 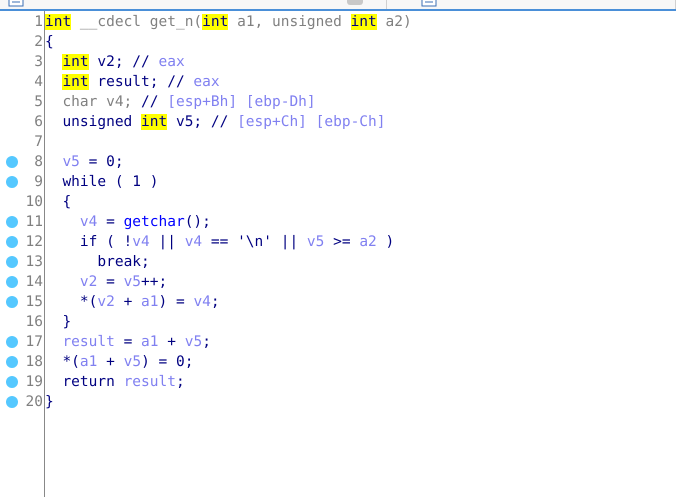 What do you see at coordinates (123, 62) in the screenshot?
I see `code-line: int v2; // eax` at bounding box center [123, 62].